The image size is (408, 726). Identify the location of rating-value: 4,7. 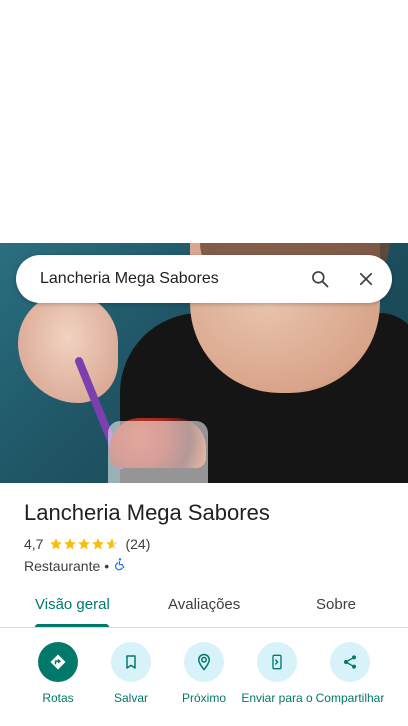
(34, 544).